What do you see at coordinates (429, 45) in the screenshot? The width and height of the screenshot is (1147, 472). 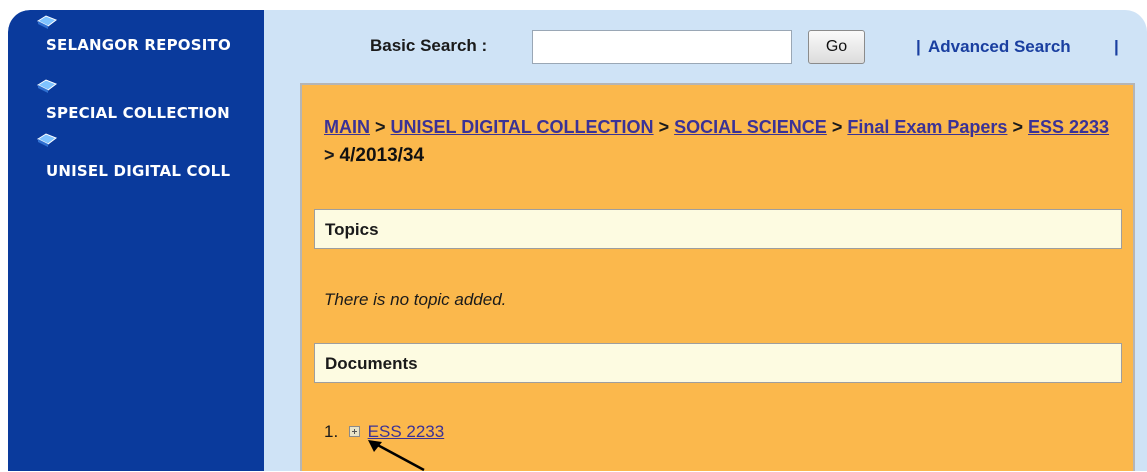 I see `basic-search-label: Basic Search :` at bounding box center [429, 45].